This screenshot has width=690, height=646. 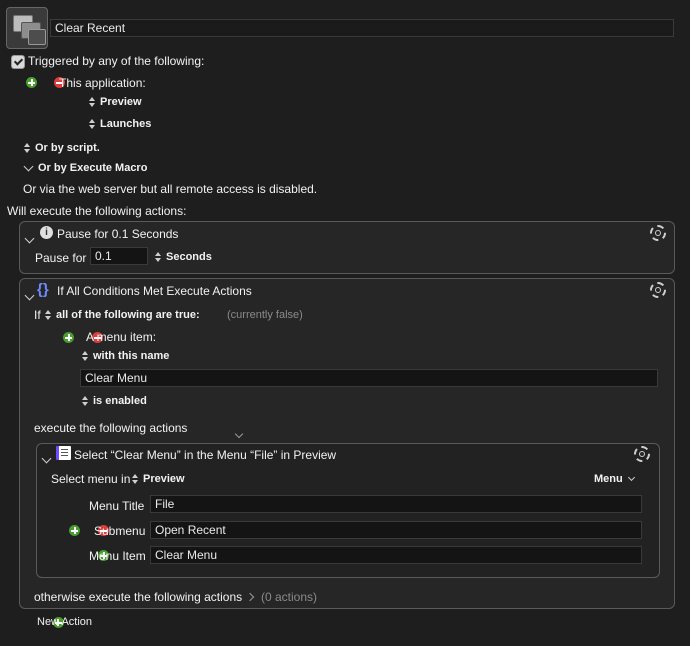 I want to click on condition-mode-popup: all of the following are true:, so click(x=122, y=315).